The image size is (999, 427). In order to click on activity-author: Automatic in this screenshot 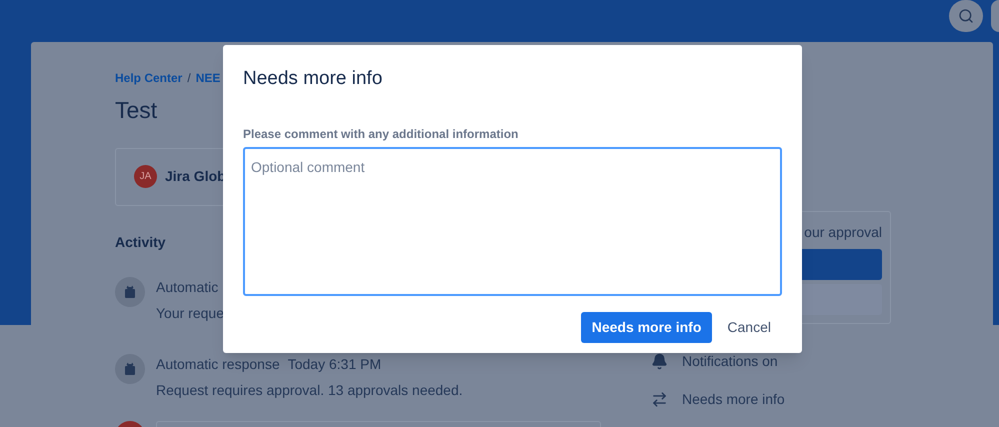, I will do `click(187, 287)`.